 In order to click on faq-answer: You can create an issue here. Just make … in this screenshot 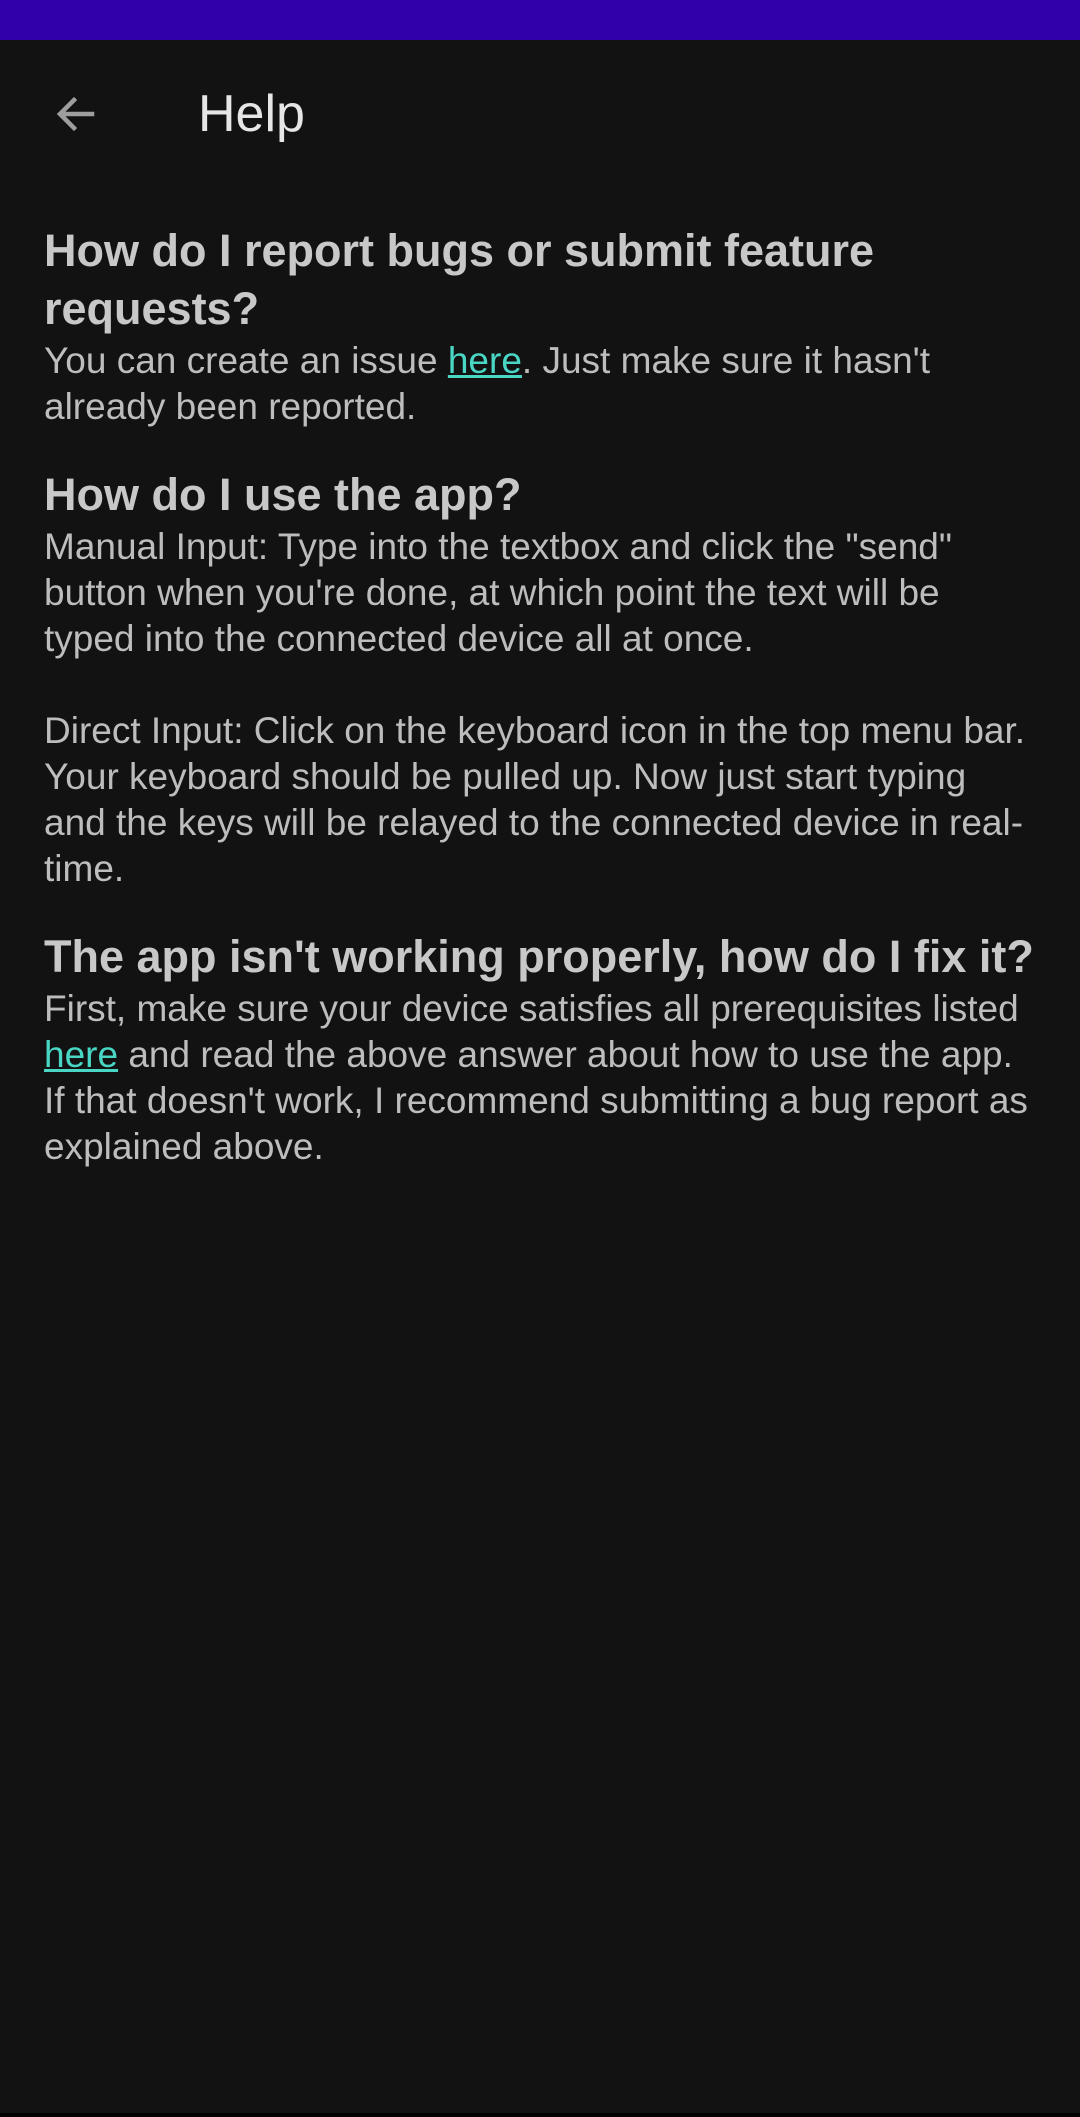, I will do `click(539, 384)`.